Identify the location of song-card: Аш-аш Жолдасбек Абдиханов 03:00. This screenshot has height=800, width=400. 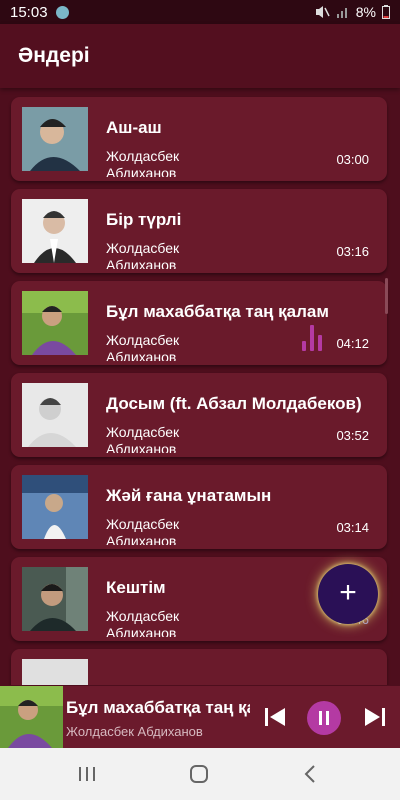
(199, 139).